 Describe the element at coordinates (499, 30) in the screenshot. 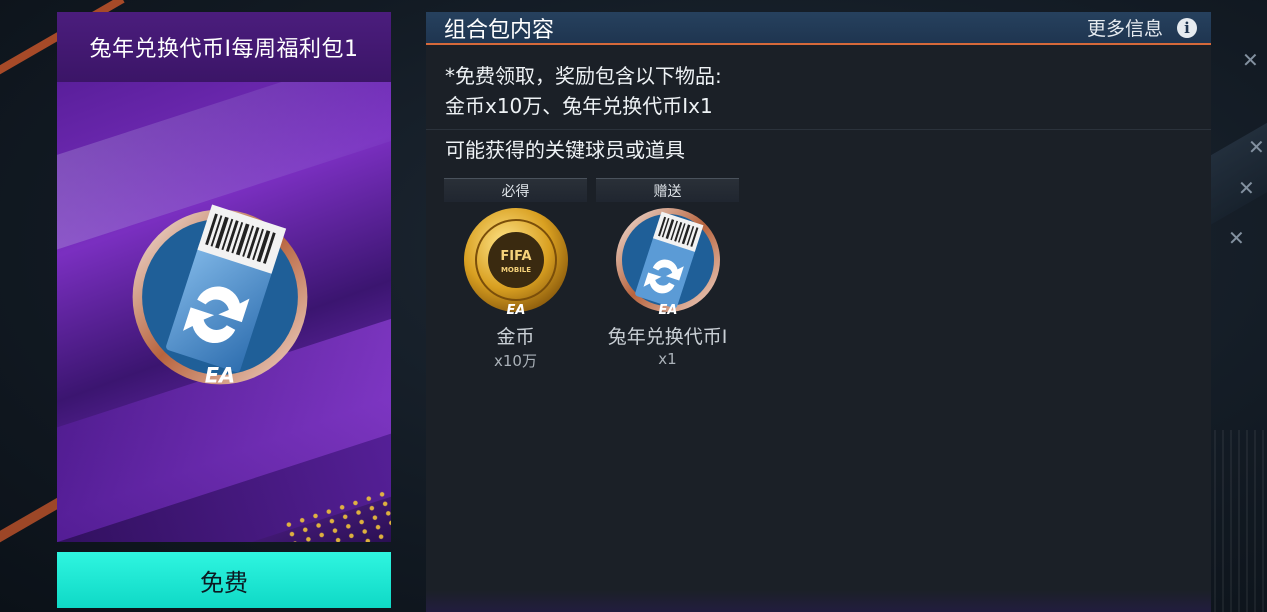

I see `panel-title: 组合包内容` at that location.